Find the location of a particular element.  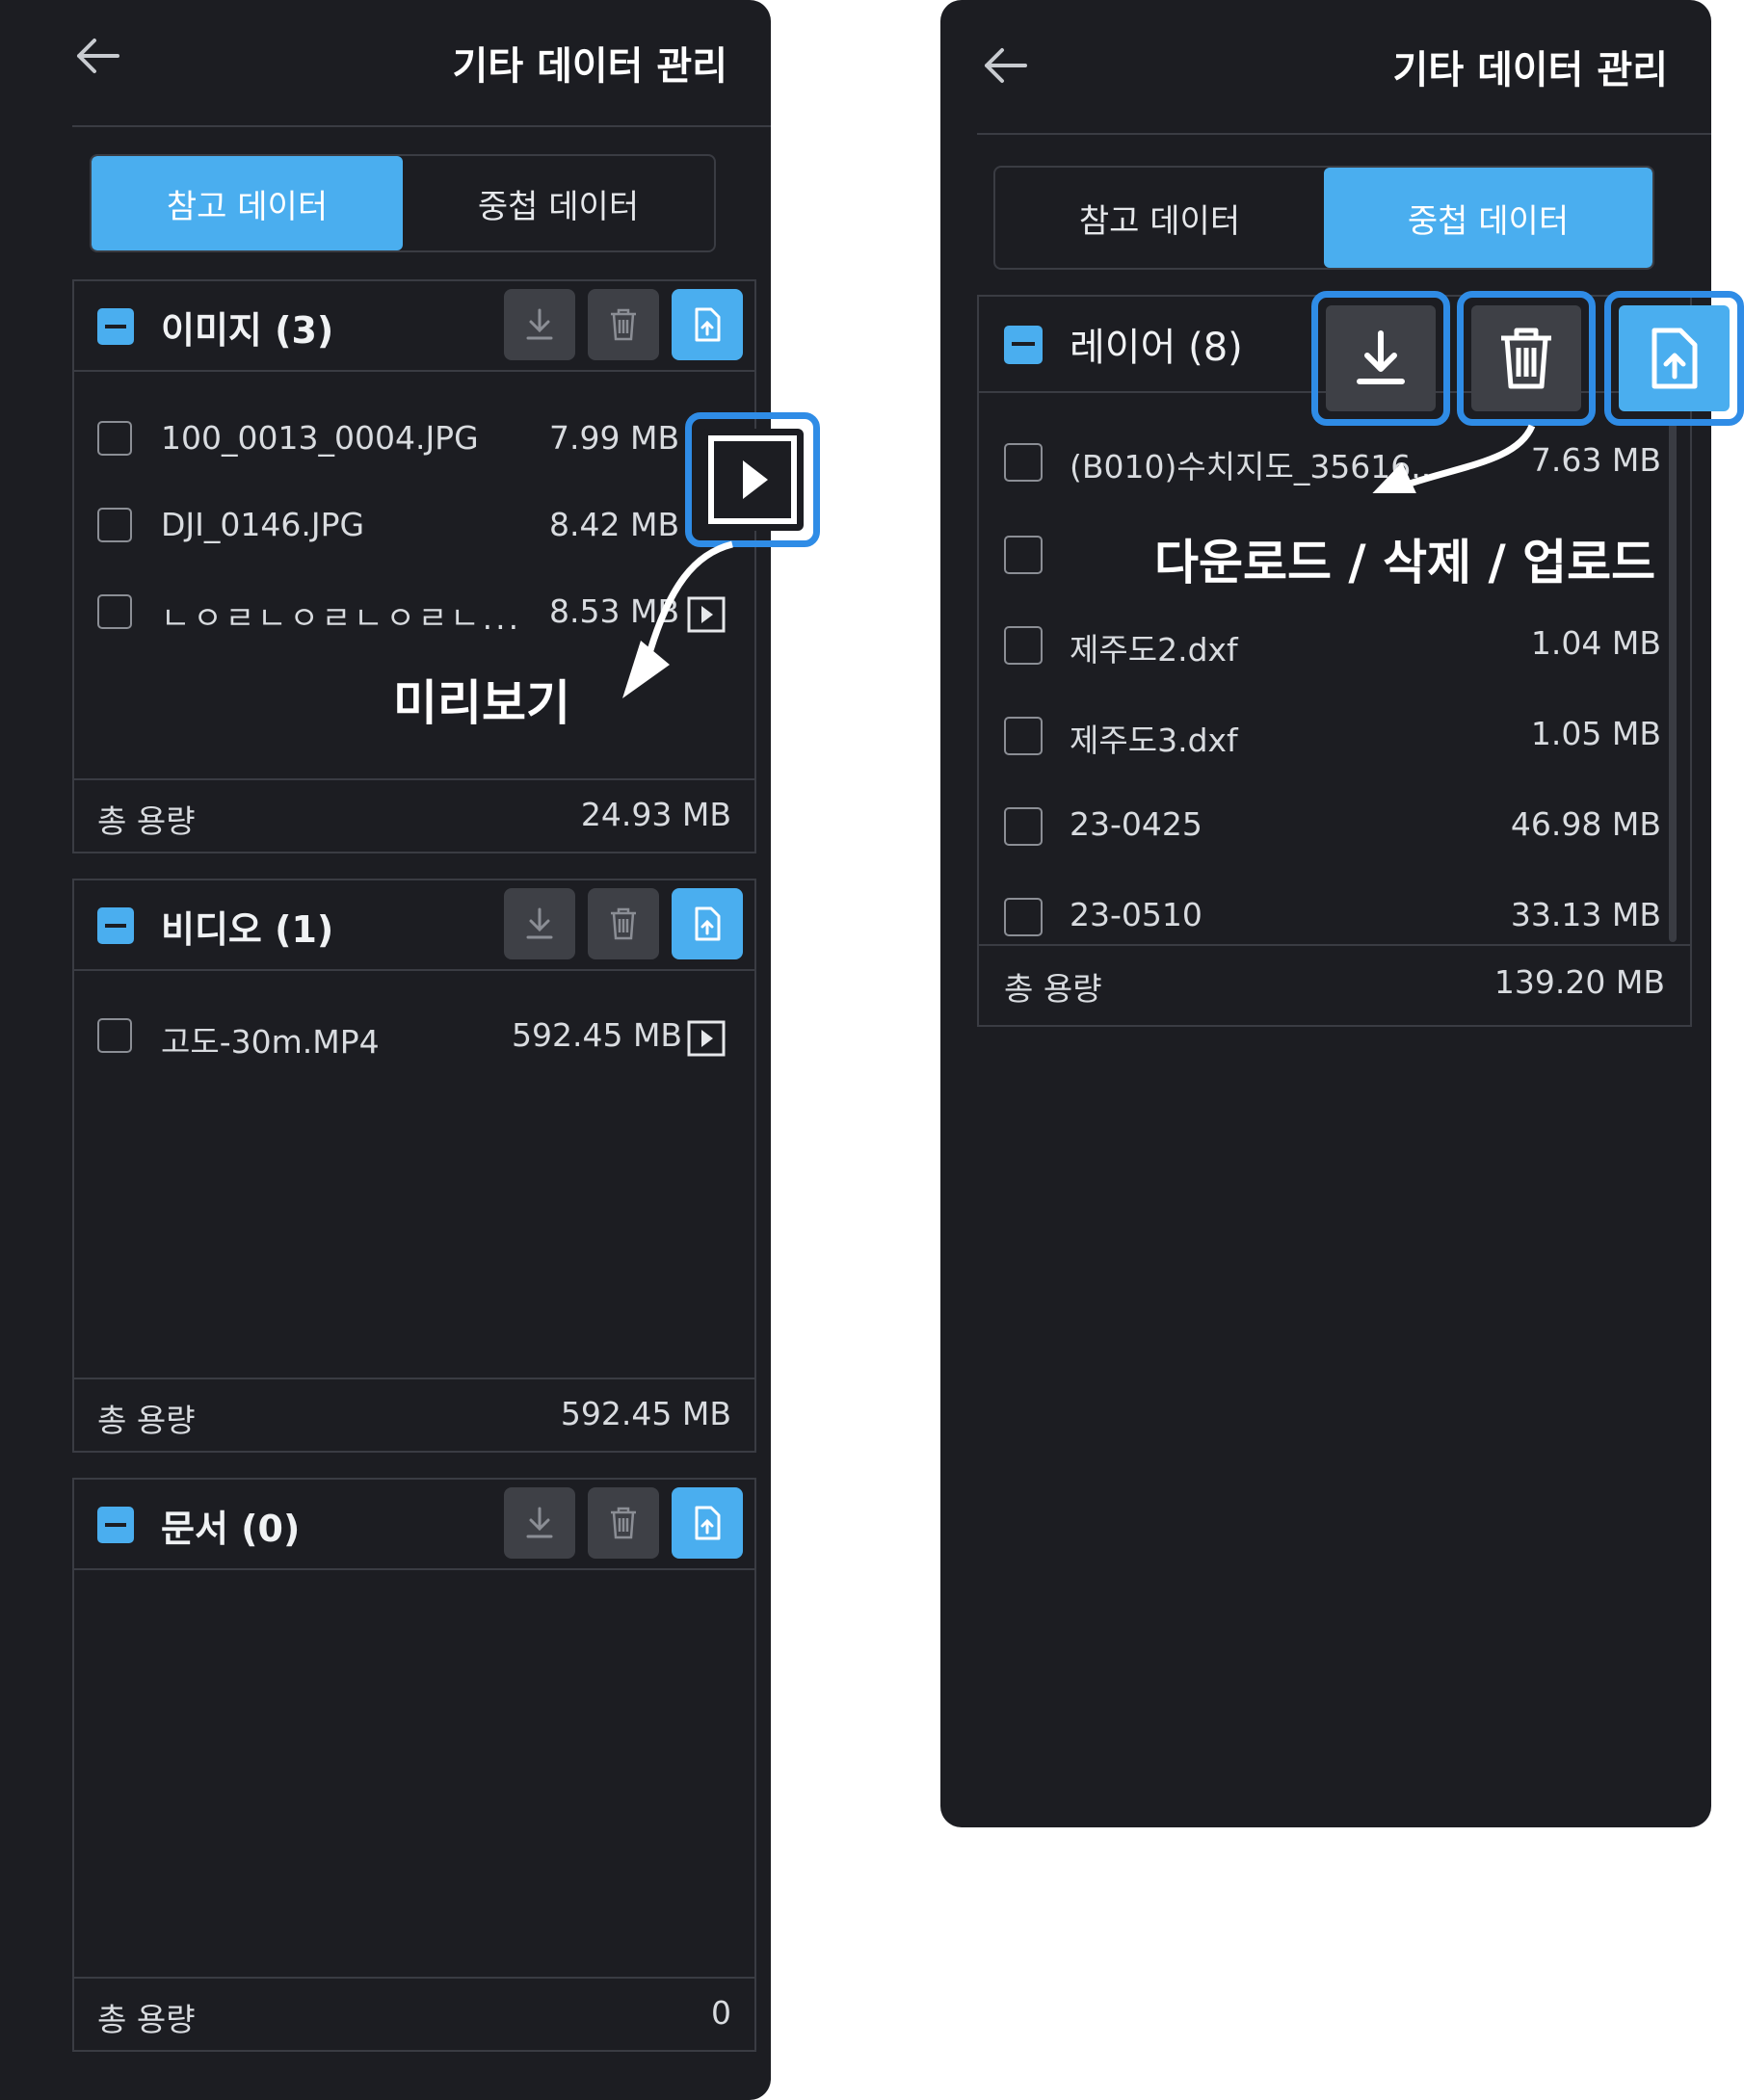

total-size: 24.93 MB is located at coordinates (655, 814).